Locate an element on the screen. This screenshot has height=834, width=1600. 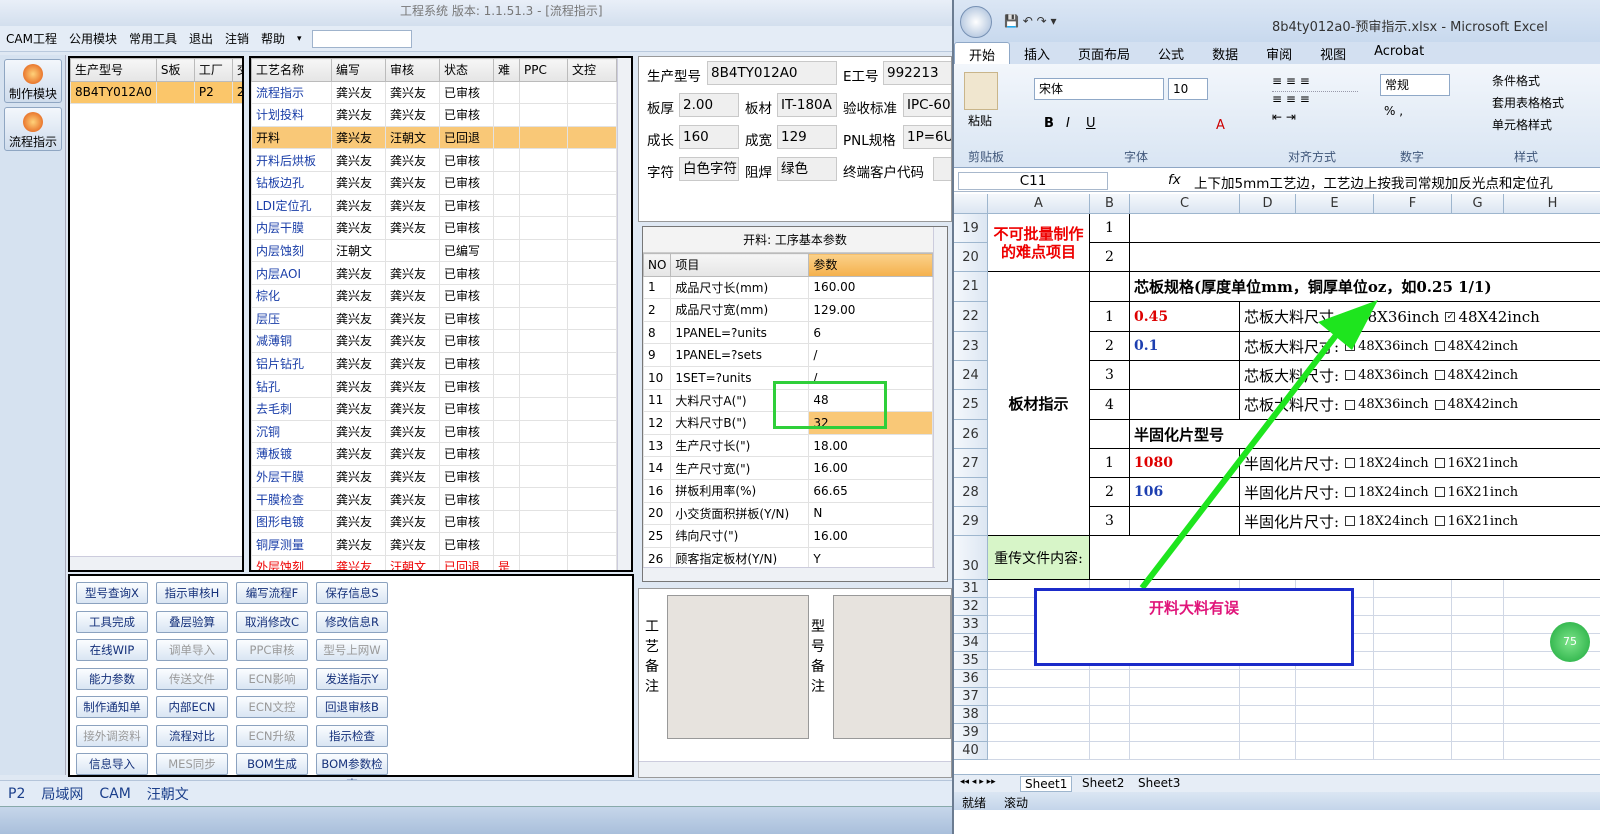
param-row: 13 生产尺寸长(") 18.00 is located at coordinates (788, 445).